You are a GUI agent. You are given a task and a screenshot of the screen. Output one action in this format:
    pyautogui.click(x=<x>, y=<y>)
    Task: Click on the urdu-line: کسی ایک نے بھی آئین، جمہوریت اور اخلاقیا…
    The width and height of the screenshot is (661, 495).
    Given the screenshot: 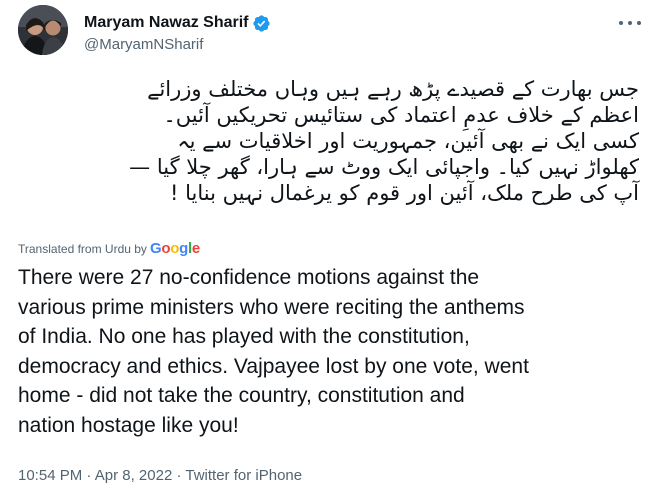 What is the action you would take?
    pyautogui.click(x=408, y=141)
    